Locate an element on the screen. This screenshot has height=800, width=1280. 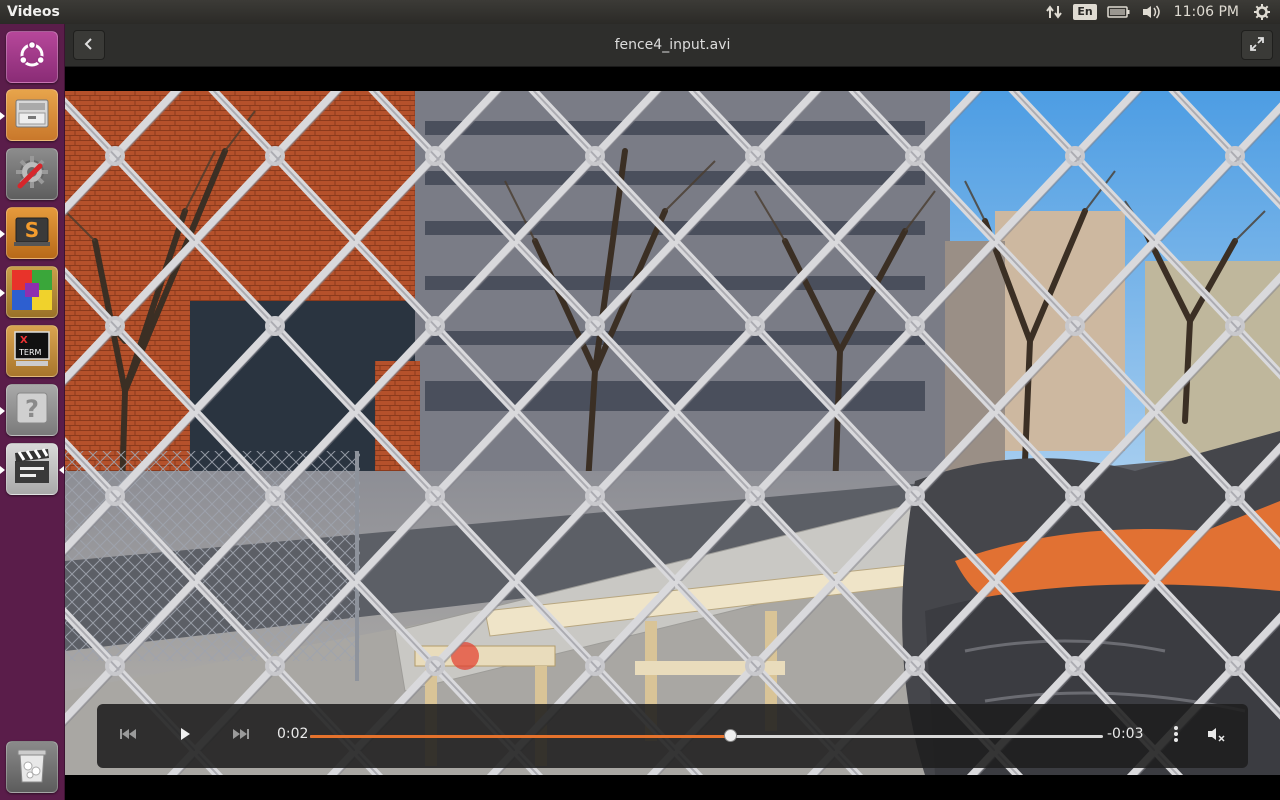
battery-icon is located at coordinates (1118, 12).